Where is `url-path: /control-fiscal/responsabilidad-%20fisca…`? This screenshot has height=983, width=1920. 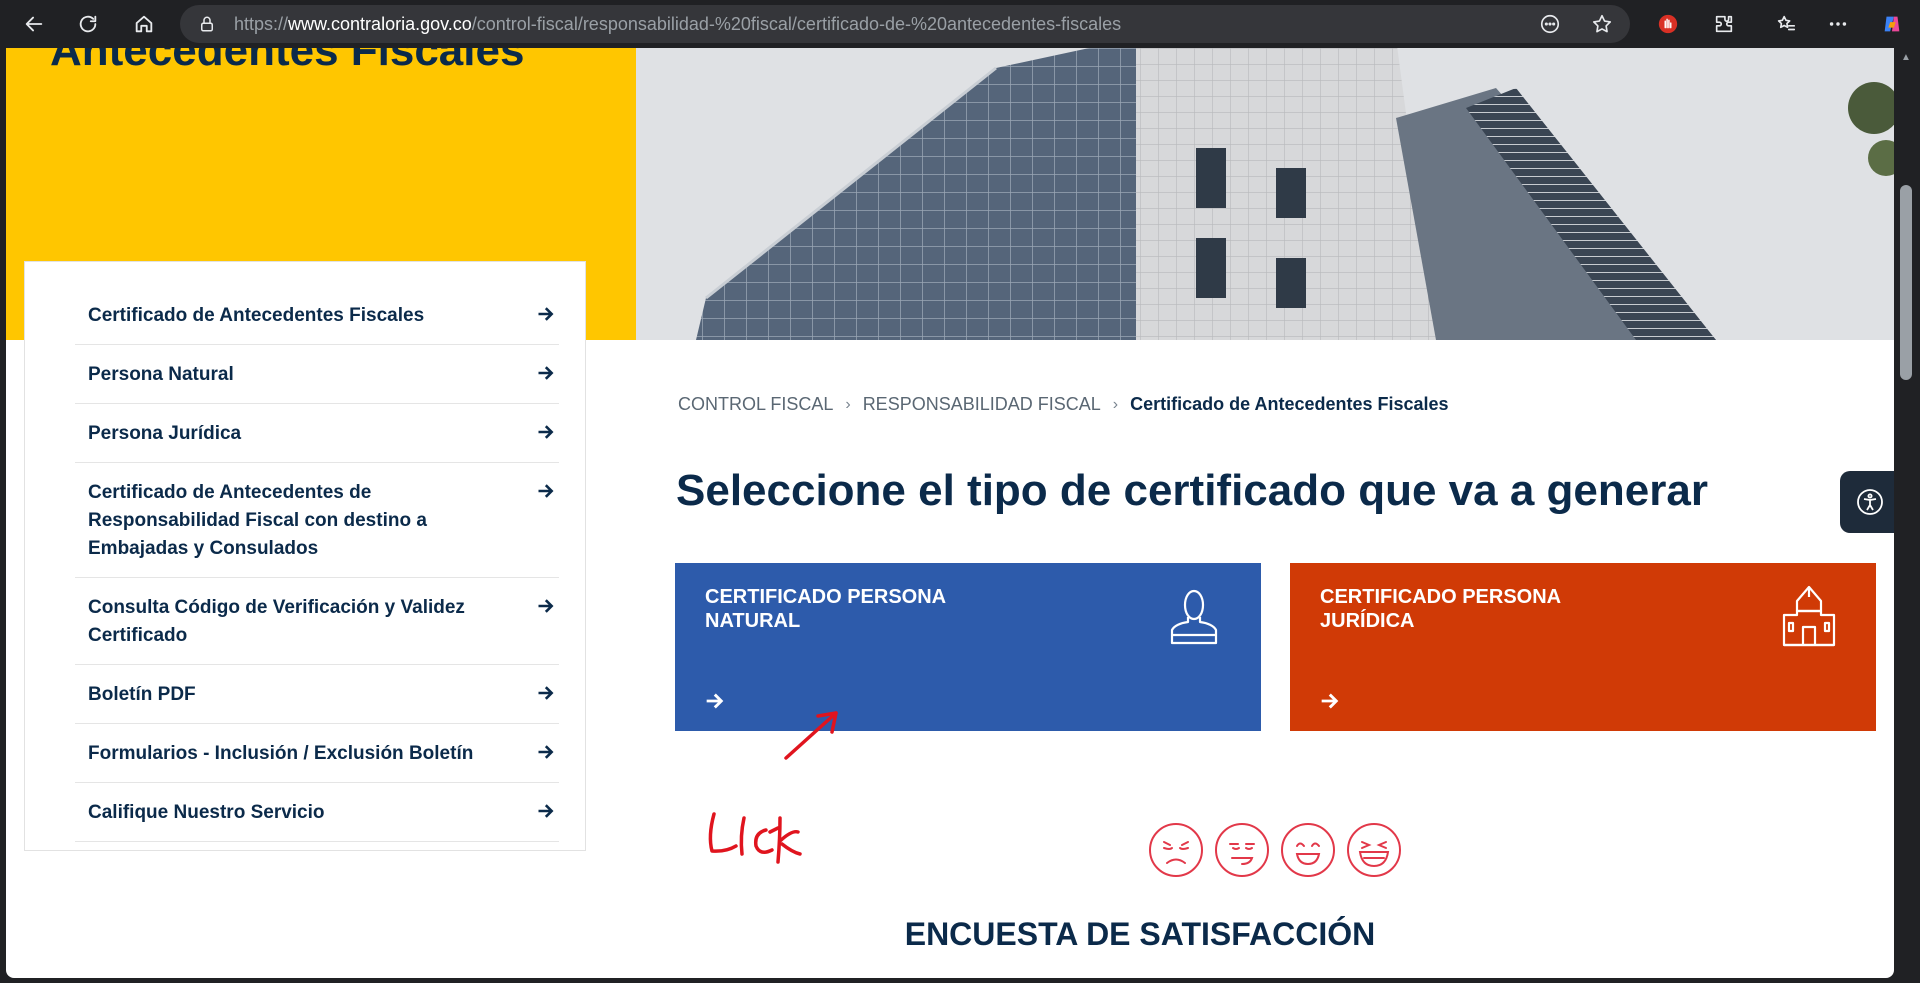 url-path: /control-fiscal/responsabilidad-%20fisca… is located at coordinates (796, 23).